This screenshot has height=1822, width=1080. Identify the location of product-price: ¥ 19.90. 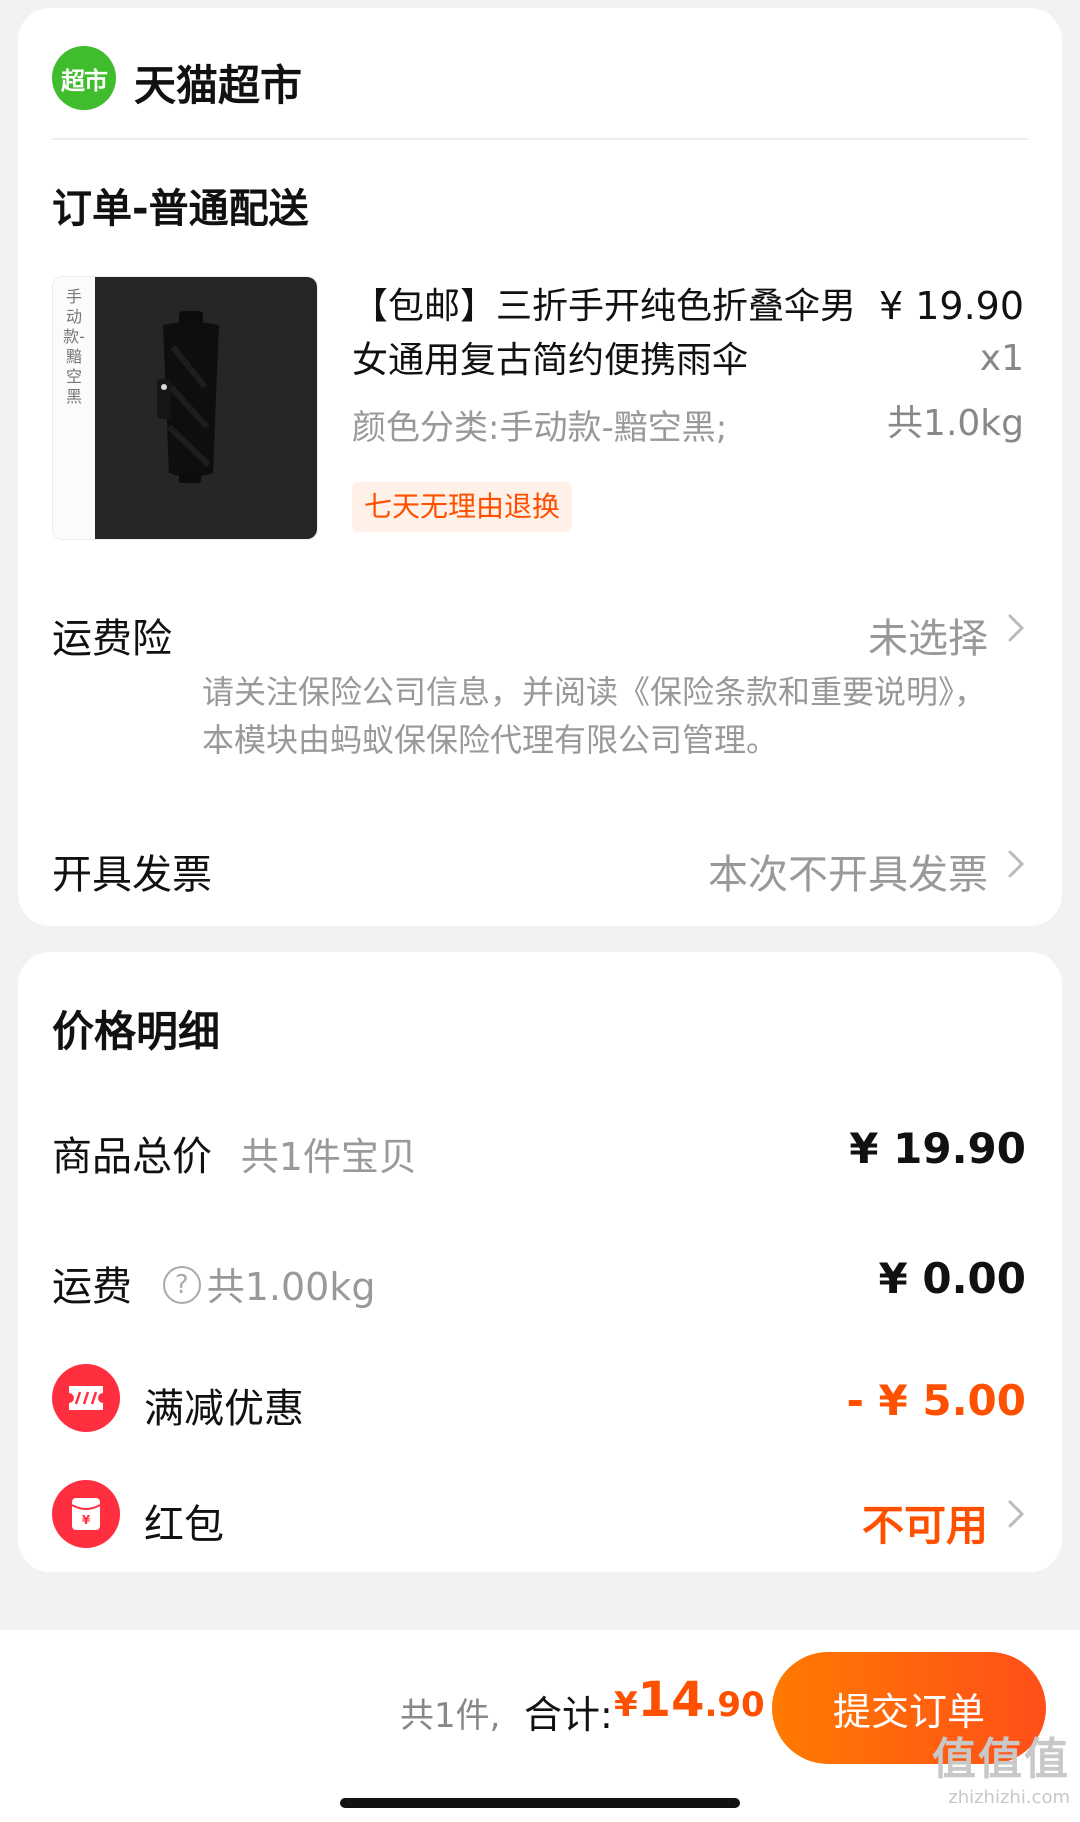
(951, 306).